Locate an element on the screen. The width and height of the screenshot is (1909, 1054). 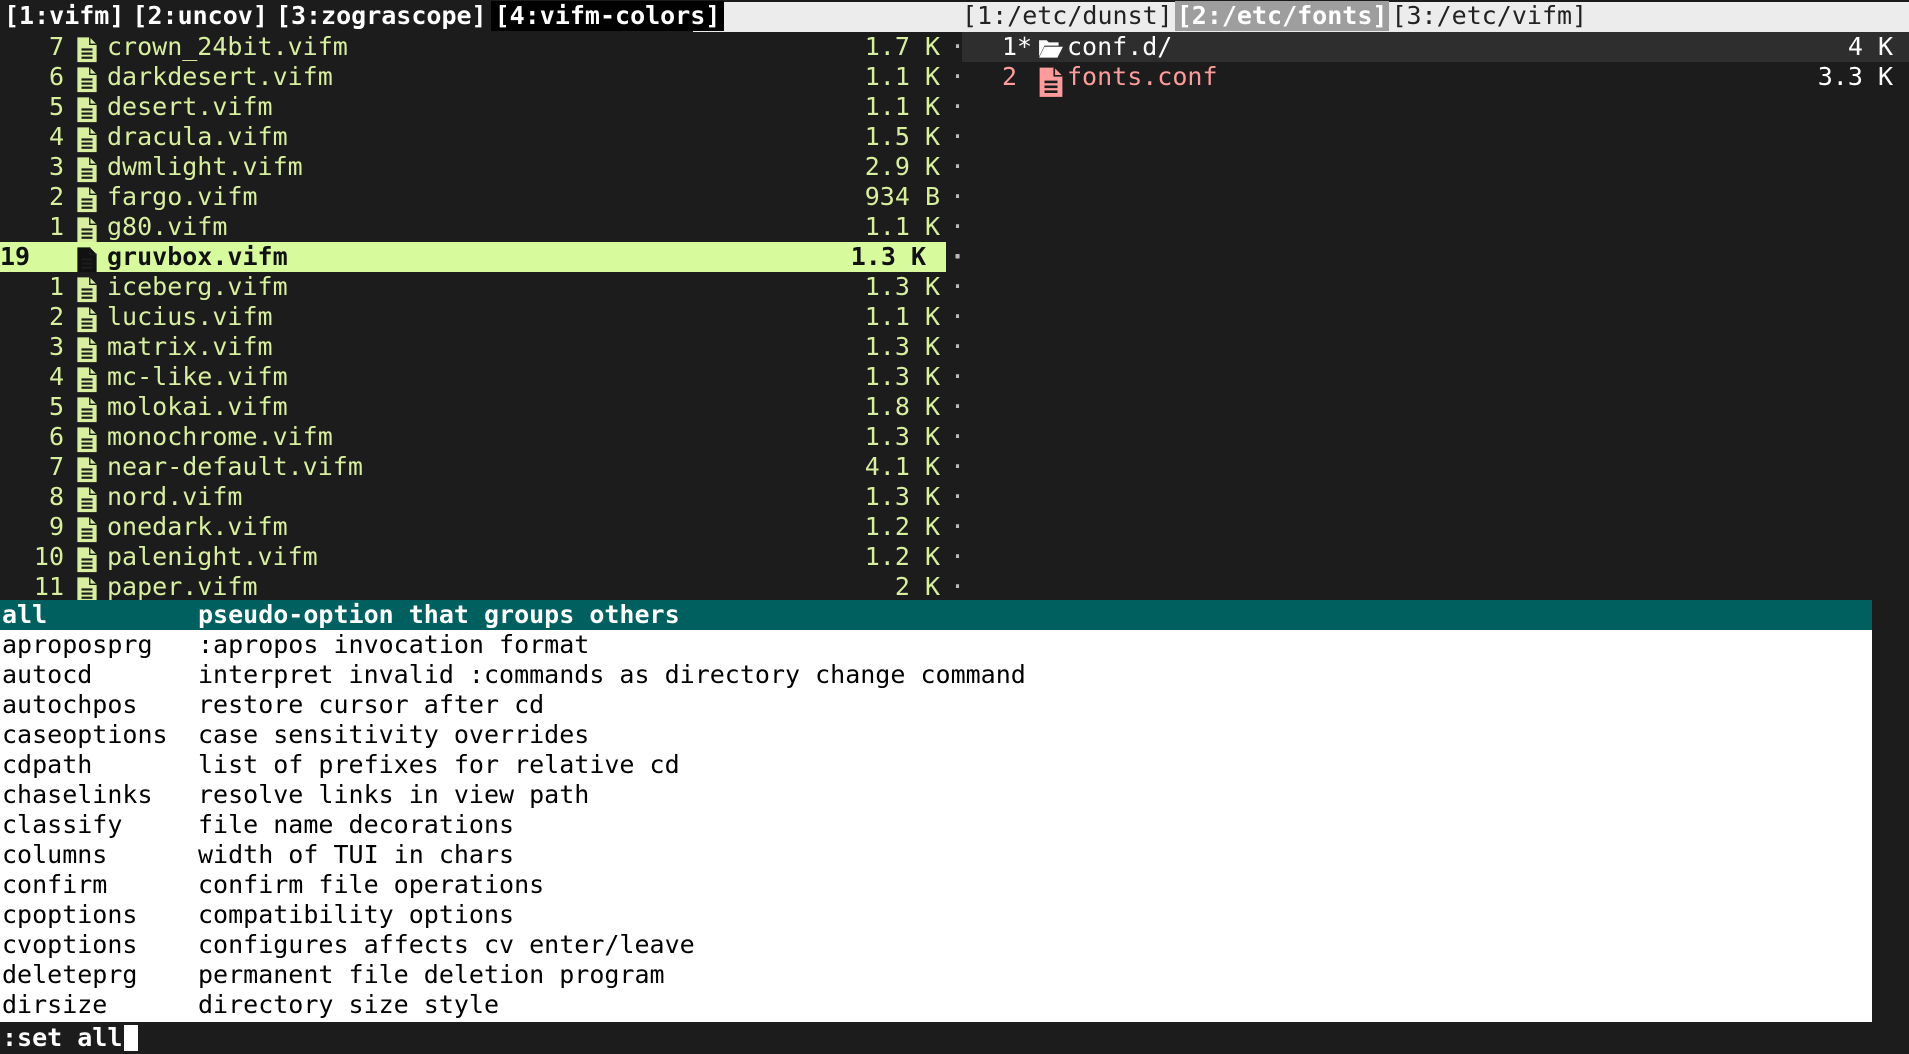
file-row: 6 monochrome.vifm 1.3 K · is located at coordinates (482, 437).